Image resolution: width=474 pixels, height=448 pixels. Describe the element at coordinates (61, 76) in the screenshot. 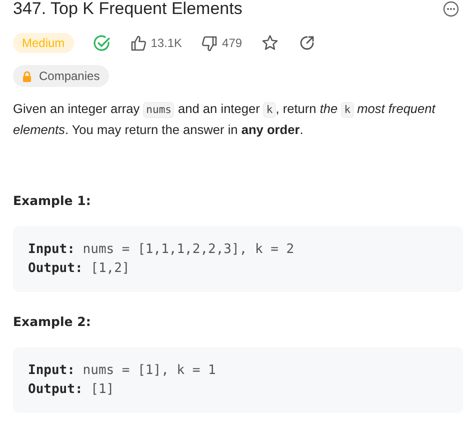

I see `companies-tag: Companies` at that location.